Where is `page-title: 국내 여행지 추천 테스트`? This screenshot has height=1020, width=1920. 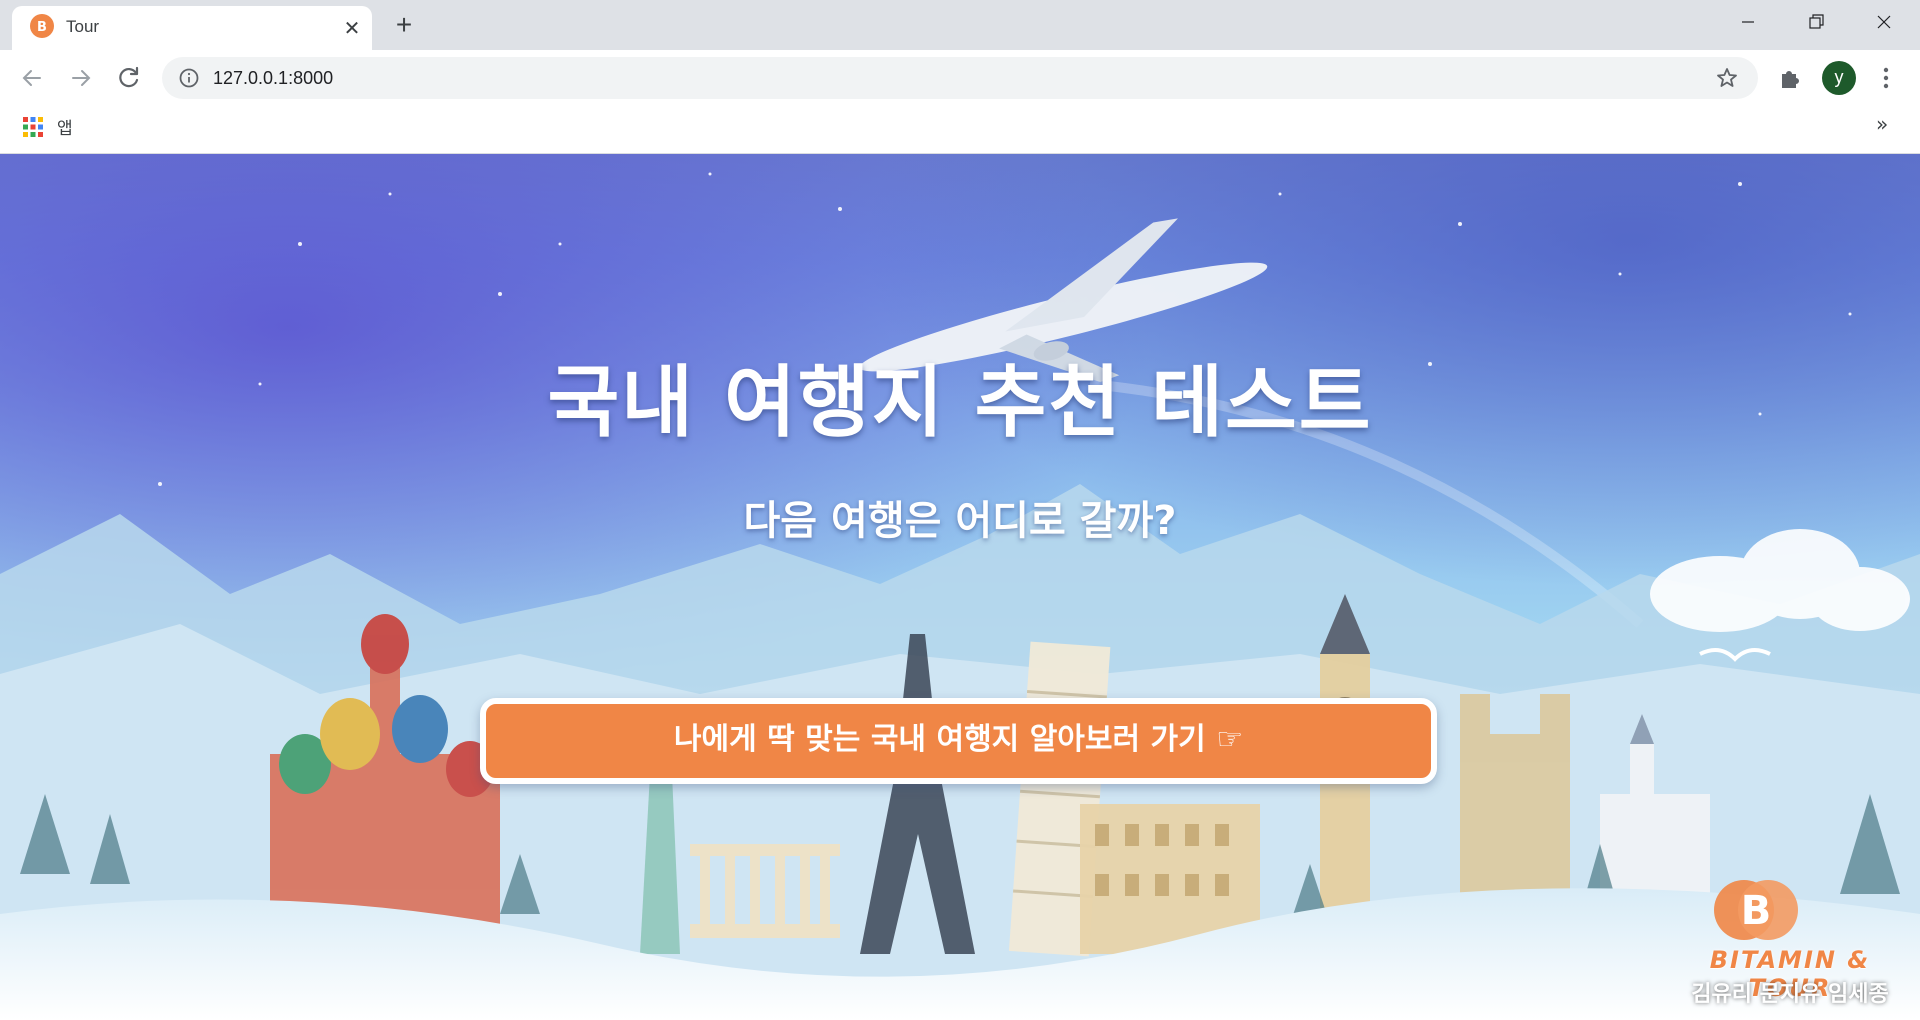
page-title: 국내 여행지 추천 테스트 is located at coordinates (960, 403).